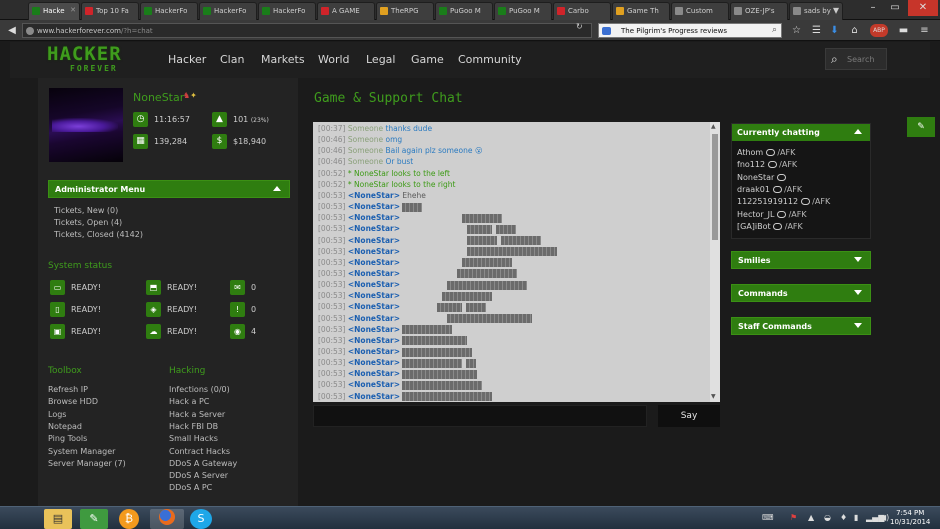 This screenshot has height=529, width=940. What do you see at coordinates (856, 59) in the screenshot?
I see `site-search-input: ⌕ Search` at bounding box center [856, 59].